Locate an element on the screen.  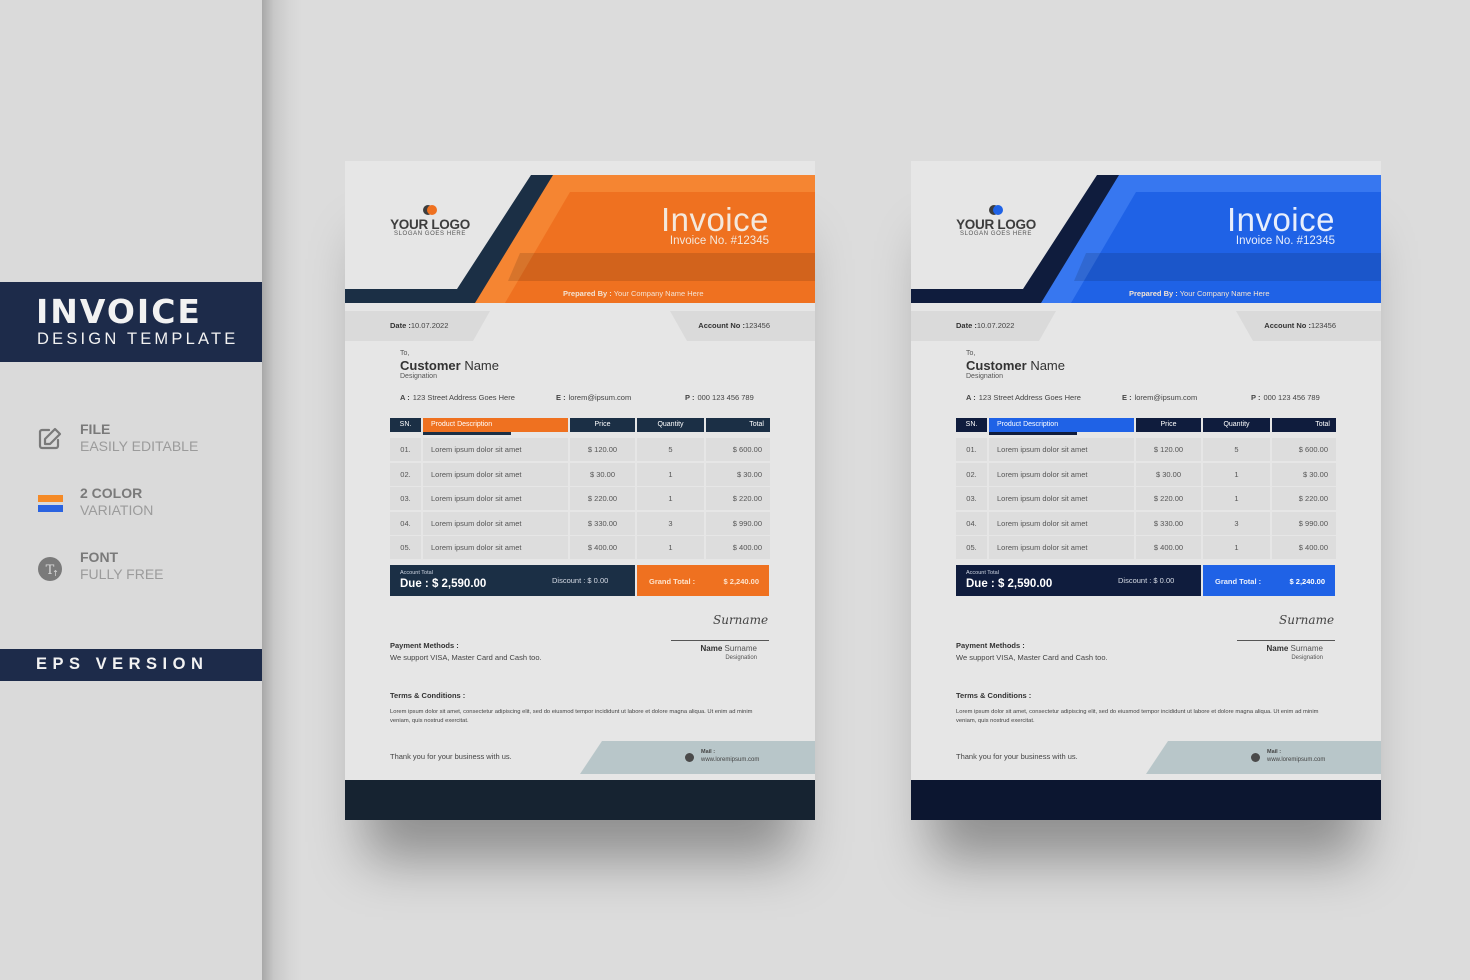
edit-icon is located at coordinates (50, 439).